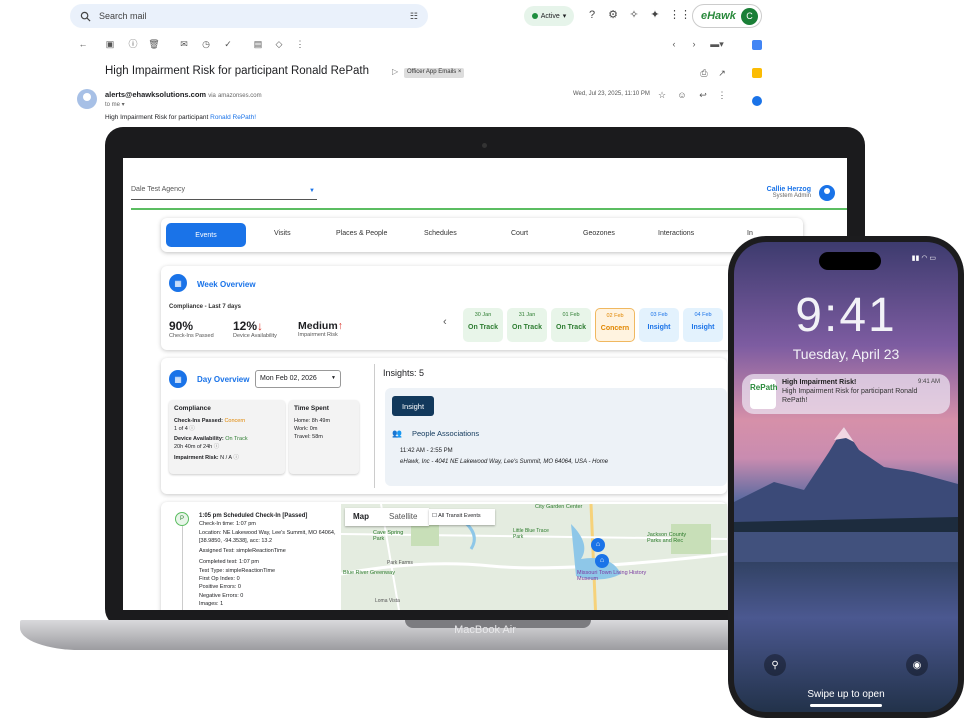  Describe the element at coordinates (674, 44) in the screenshot. I see `prev-icon: ‹` at that location.